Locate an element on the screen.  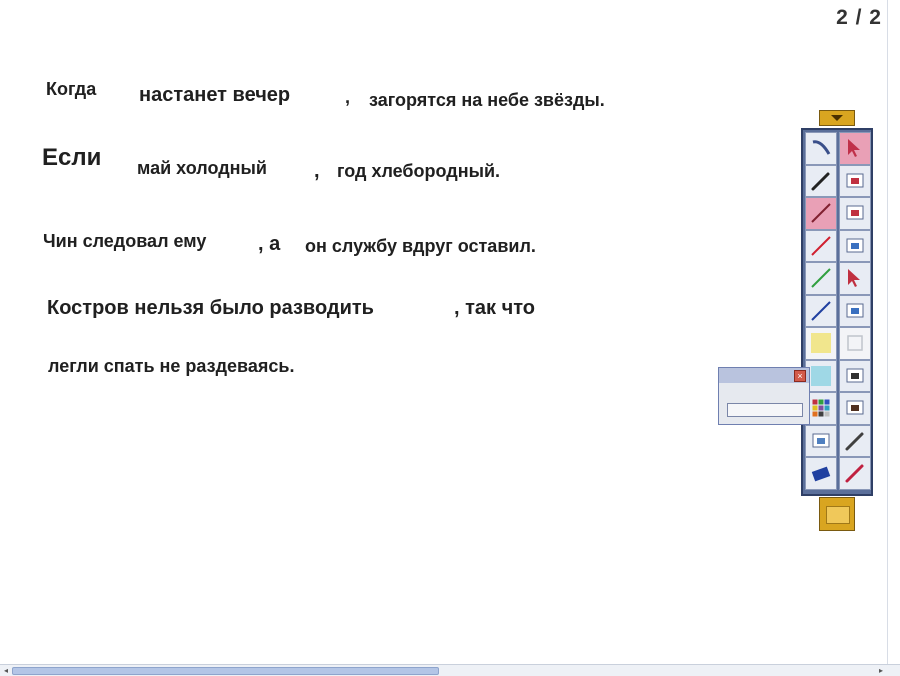
shape-icon is located at coordinates (855, 181).